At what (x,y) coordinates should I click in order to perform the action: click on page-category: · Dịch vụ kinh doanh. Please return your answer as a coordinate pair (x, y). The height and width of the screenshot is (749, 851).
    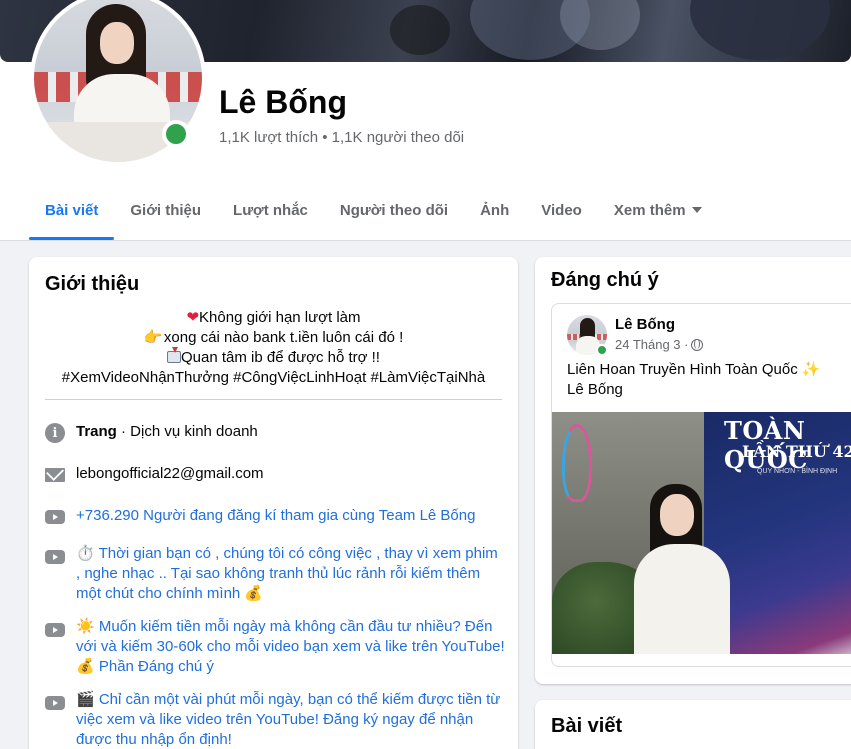
    Looking at the image, I should click on (187, 431).